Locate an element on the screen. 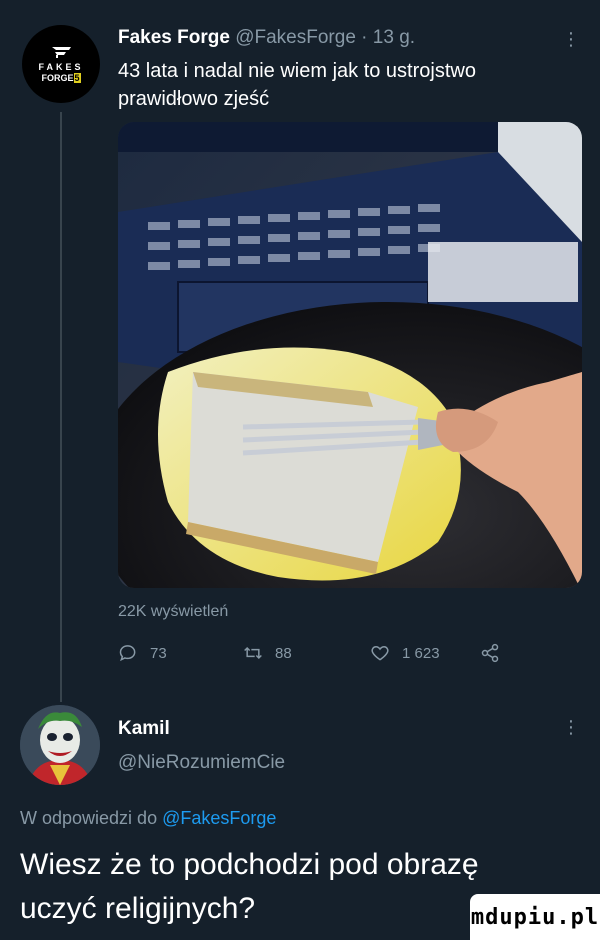 This screenshot has height=940, width=600. fakes-forge-avatar: FAKES FORGE5 is located at coordinates (61, 64).